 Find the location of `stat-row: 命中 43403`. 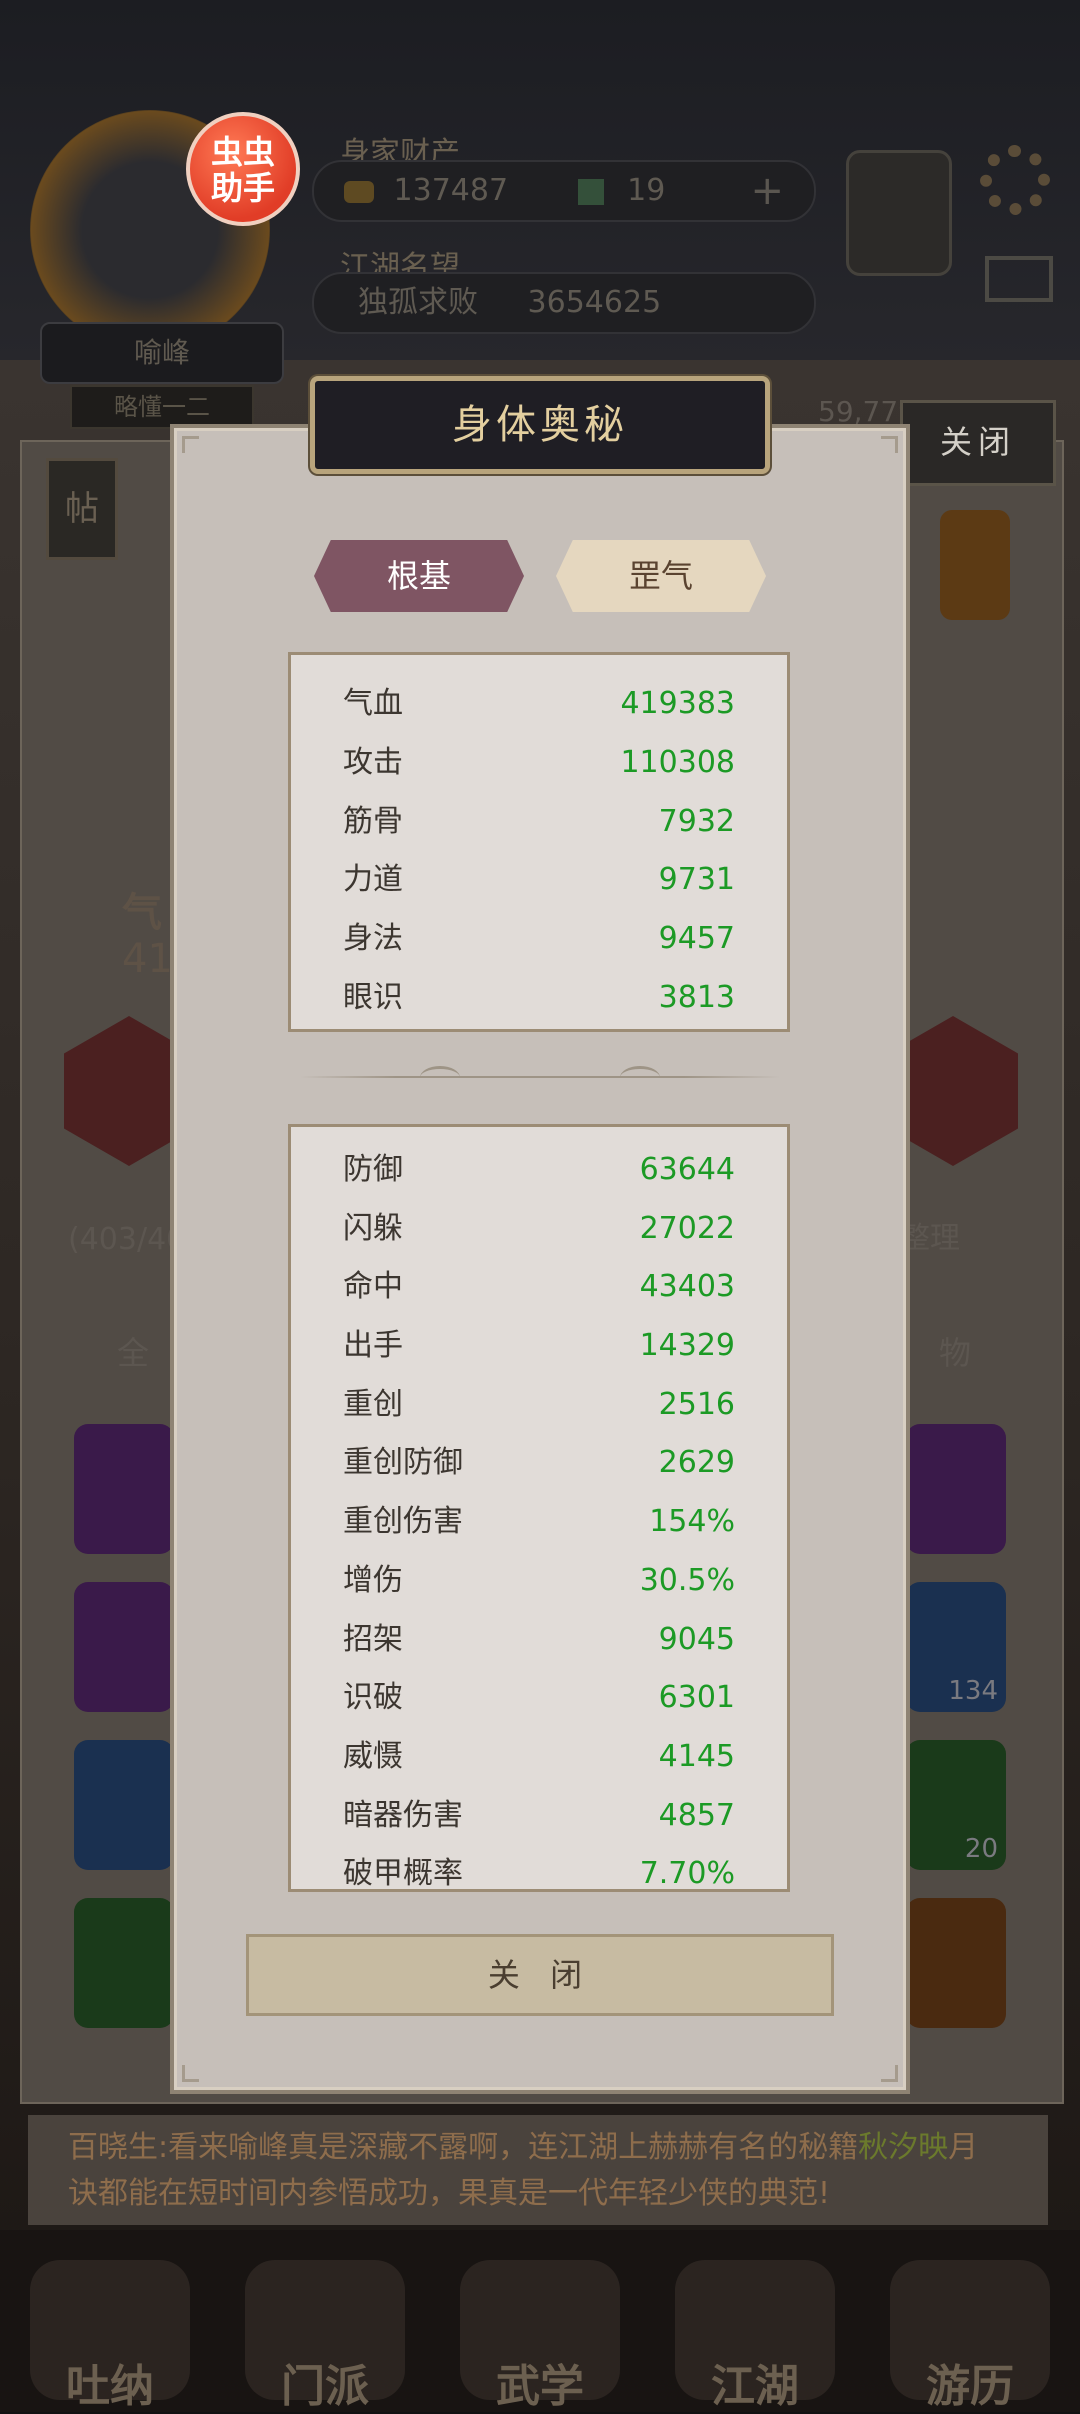

stat-row: 命中 43403 is located at coordinates (539, 1287).